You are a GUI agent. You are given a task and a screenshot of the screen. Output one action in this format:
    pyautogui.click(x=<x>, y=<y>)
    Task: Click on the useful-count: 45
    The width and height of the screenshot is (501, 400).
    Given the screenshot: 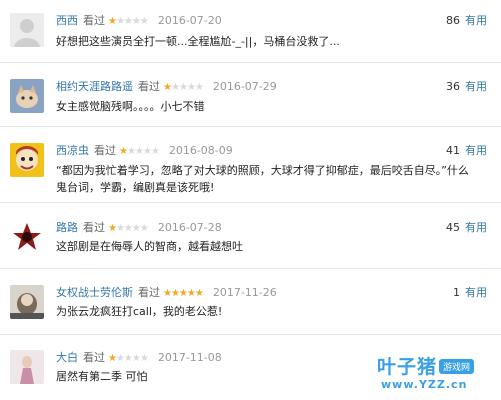 What is the action you would take?
    pyautogui.click(x=453, y=227)
    